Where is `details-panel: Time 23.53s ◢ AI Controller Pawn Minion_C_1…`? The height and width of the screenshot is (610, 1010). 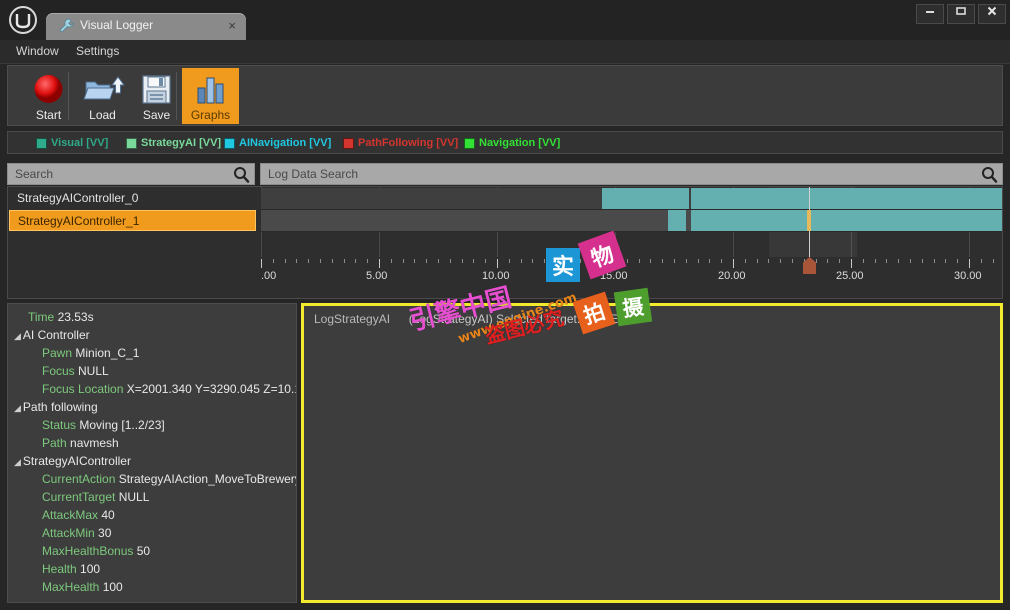 details-panel: Time 23.53s ◢ AI Controller Pawn Minion_C_1… is located at coordinates (152, 453).